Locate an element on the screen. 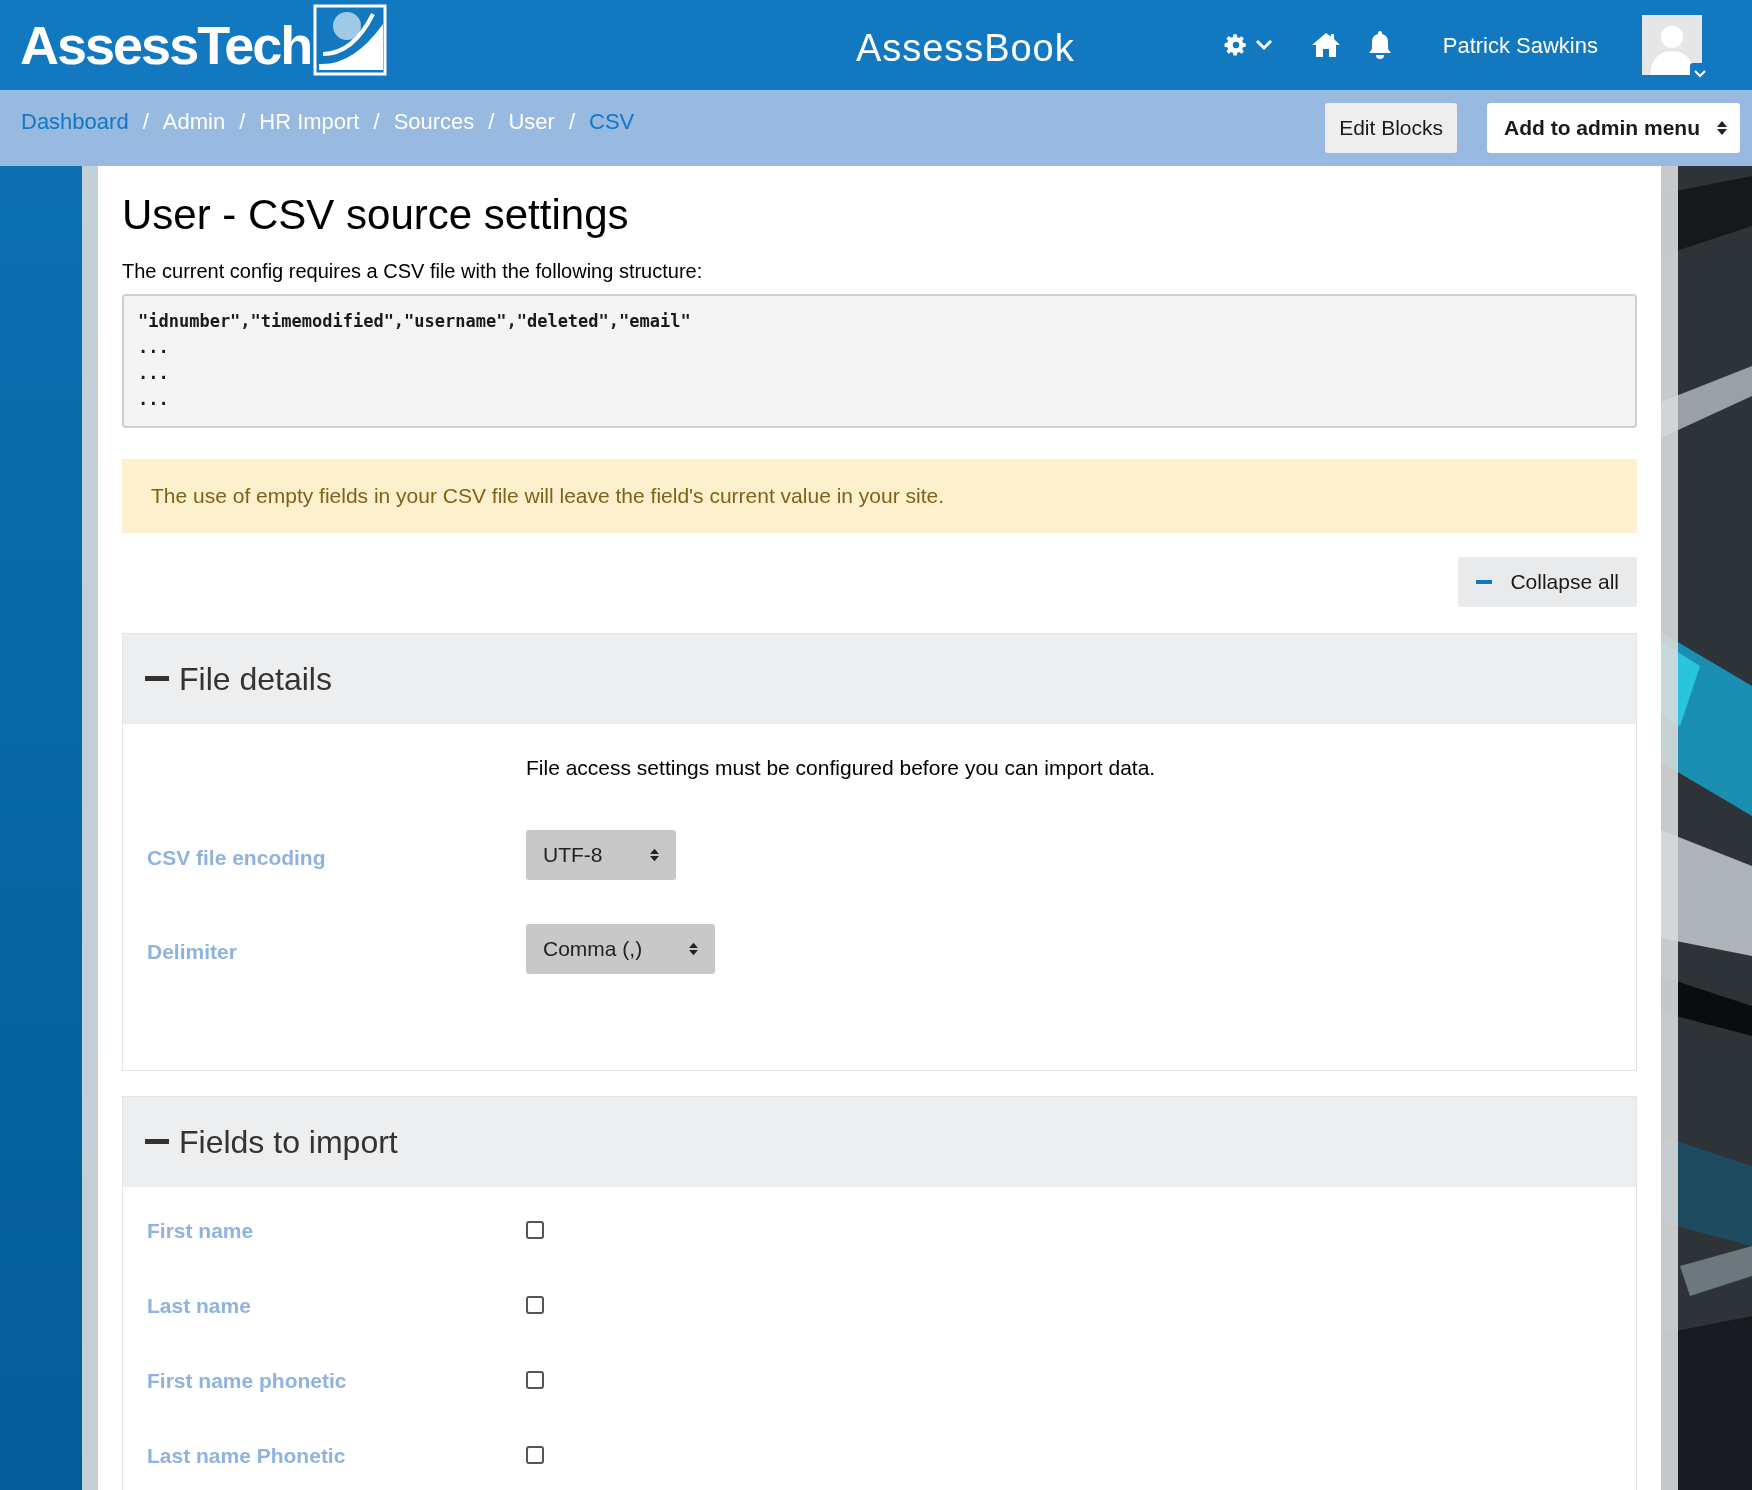 Image resolution: width=1752 pixels, height=1490 pixels. settings-menu-button is located at coordinates (1247, 45).